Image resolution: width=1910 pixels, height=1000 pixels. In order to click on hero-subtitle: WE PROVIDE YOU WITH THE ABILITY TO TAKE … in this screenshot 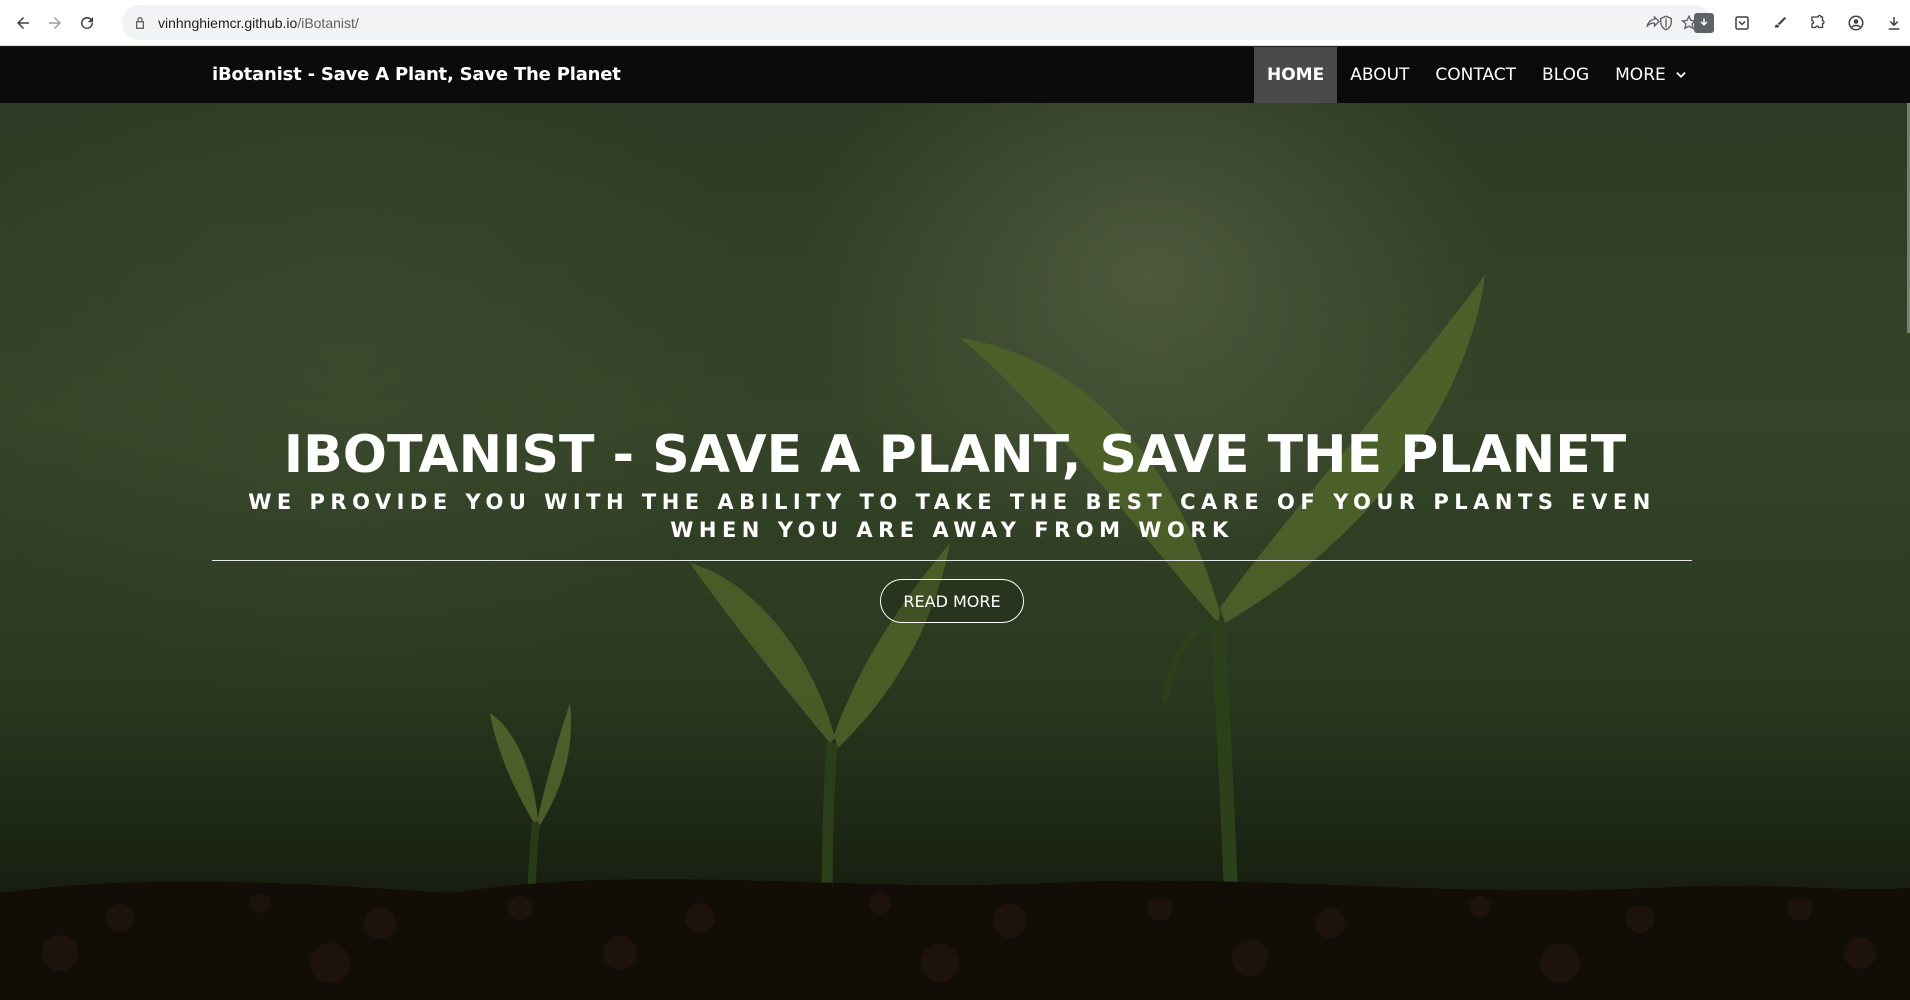, I will do `click(952, 516)`.